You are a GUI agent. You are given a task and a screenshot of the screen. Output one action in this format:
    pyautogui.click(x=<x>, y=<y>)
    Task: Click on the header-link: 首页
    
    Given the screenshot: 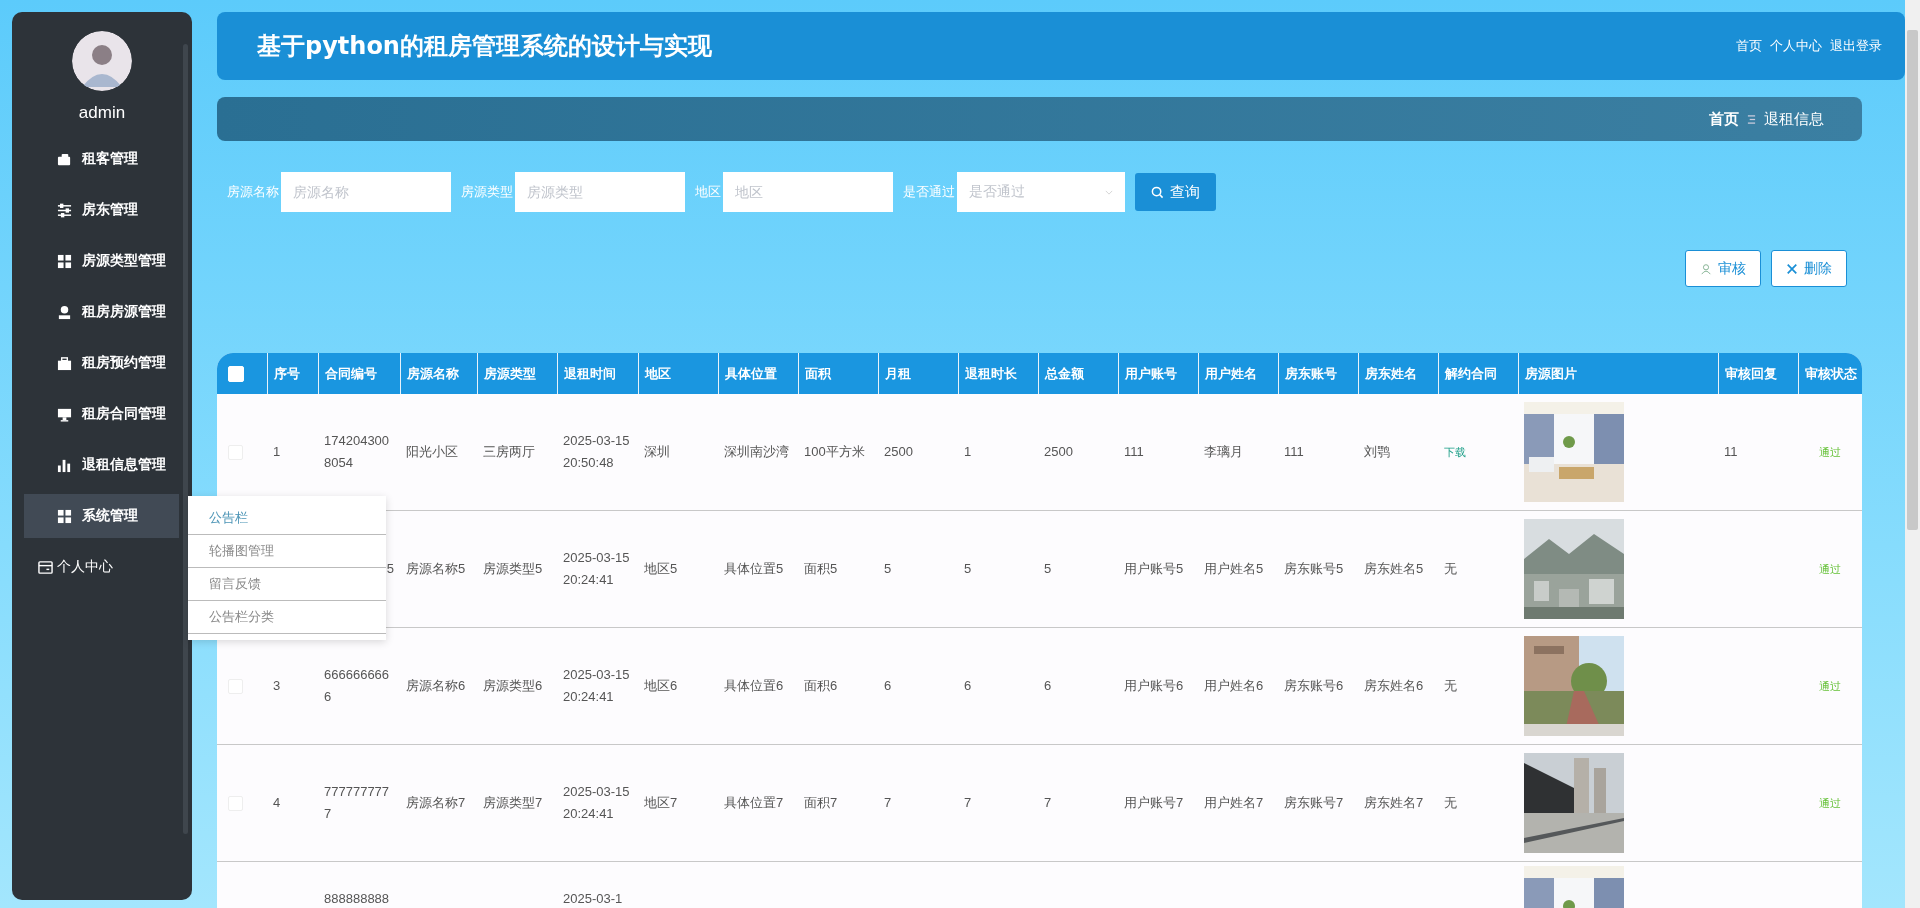 What is the action you would take?
    pyautogui.click(x=1749, y=46)
    